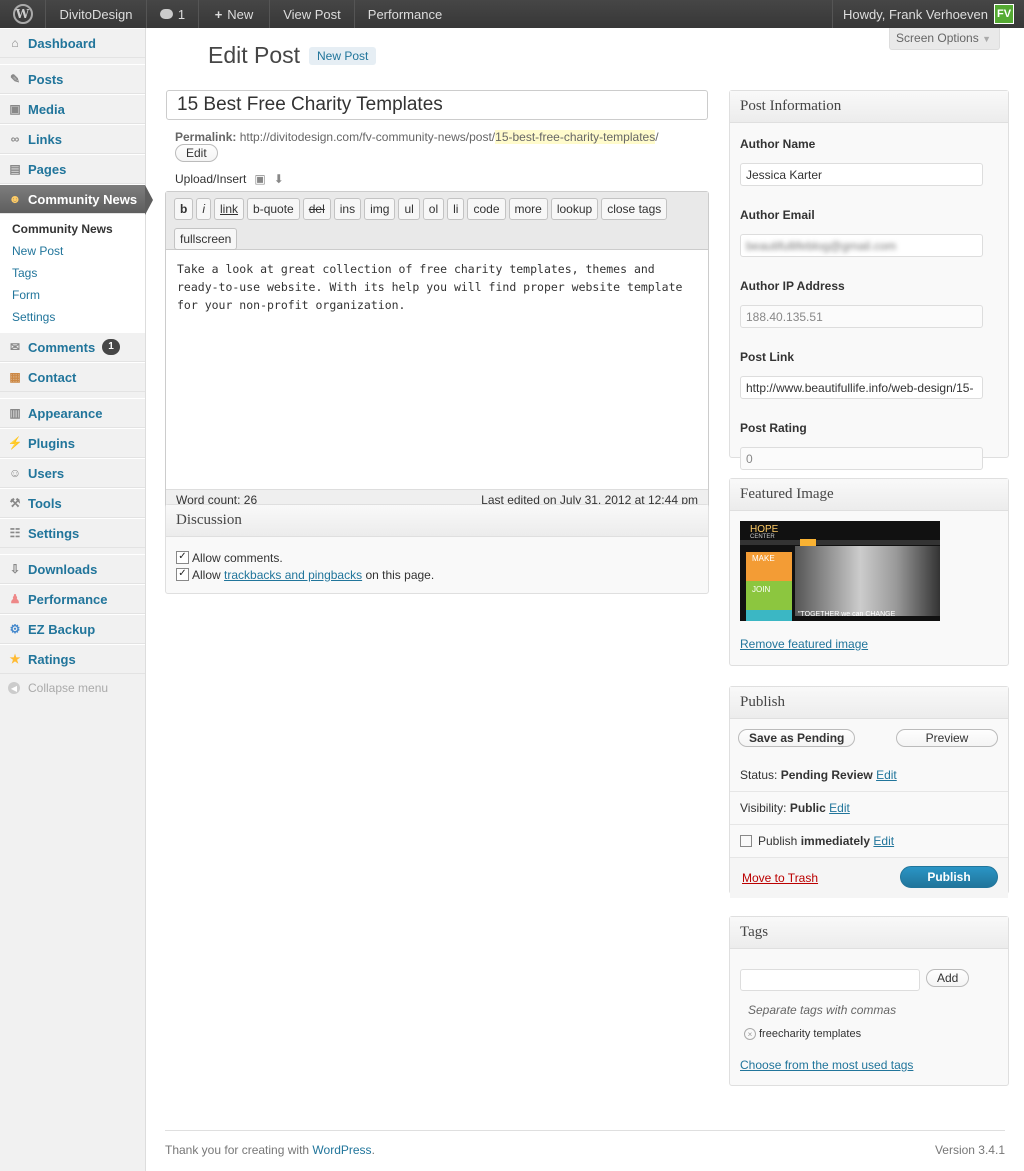 The height and width of the screenshot is (1171, 1024). What do you see at coordinates (861, 174) in the screenshot?
I see `author-name-field: Jessica Karter` at bounding box center [861, 174].